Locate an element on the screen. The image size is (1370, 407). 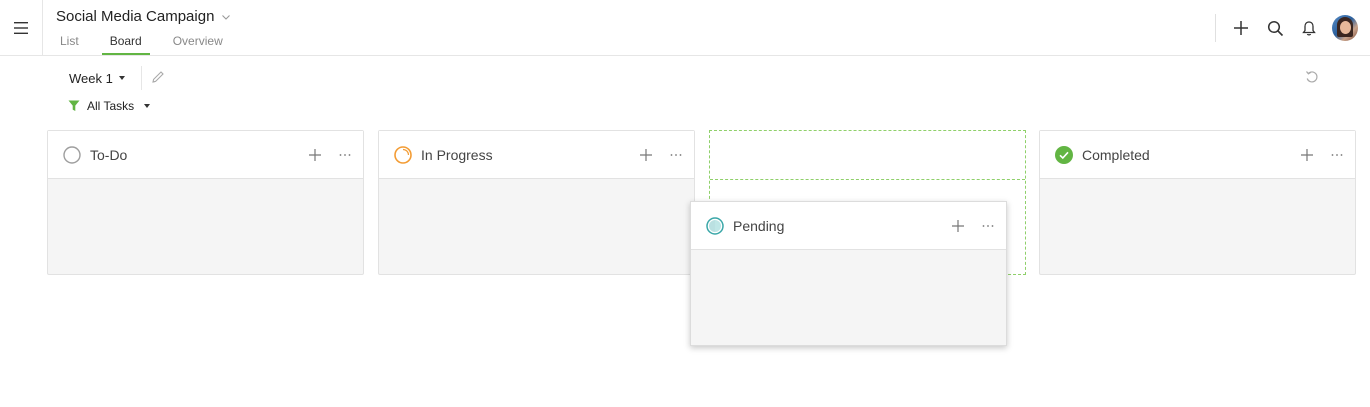
undo-button is located at coordinates (1312, 77).